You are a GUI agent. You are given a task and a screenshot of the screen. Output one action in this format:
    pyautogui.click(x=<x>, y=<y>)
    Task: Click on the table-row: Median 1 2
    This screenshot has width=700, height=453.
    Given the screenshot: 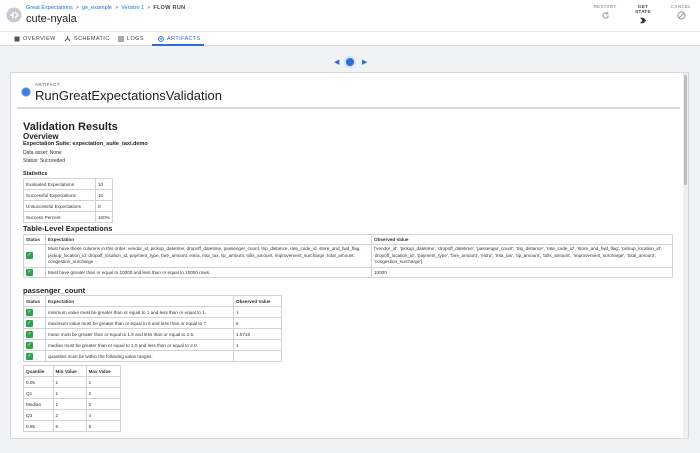 What is the action you would take?
    pyautogui.click(x=72, y=404)
    